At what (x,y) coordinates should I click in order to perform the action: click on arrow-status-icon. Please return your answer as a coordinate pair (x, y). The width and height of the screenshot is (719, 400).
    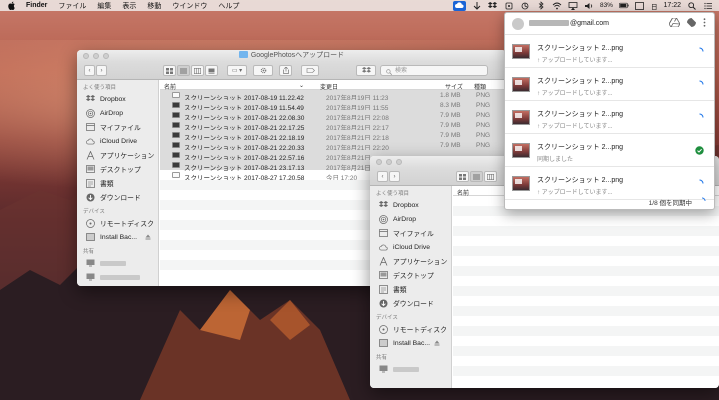
    Looking at the image, I should click on (477, 5).